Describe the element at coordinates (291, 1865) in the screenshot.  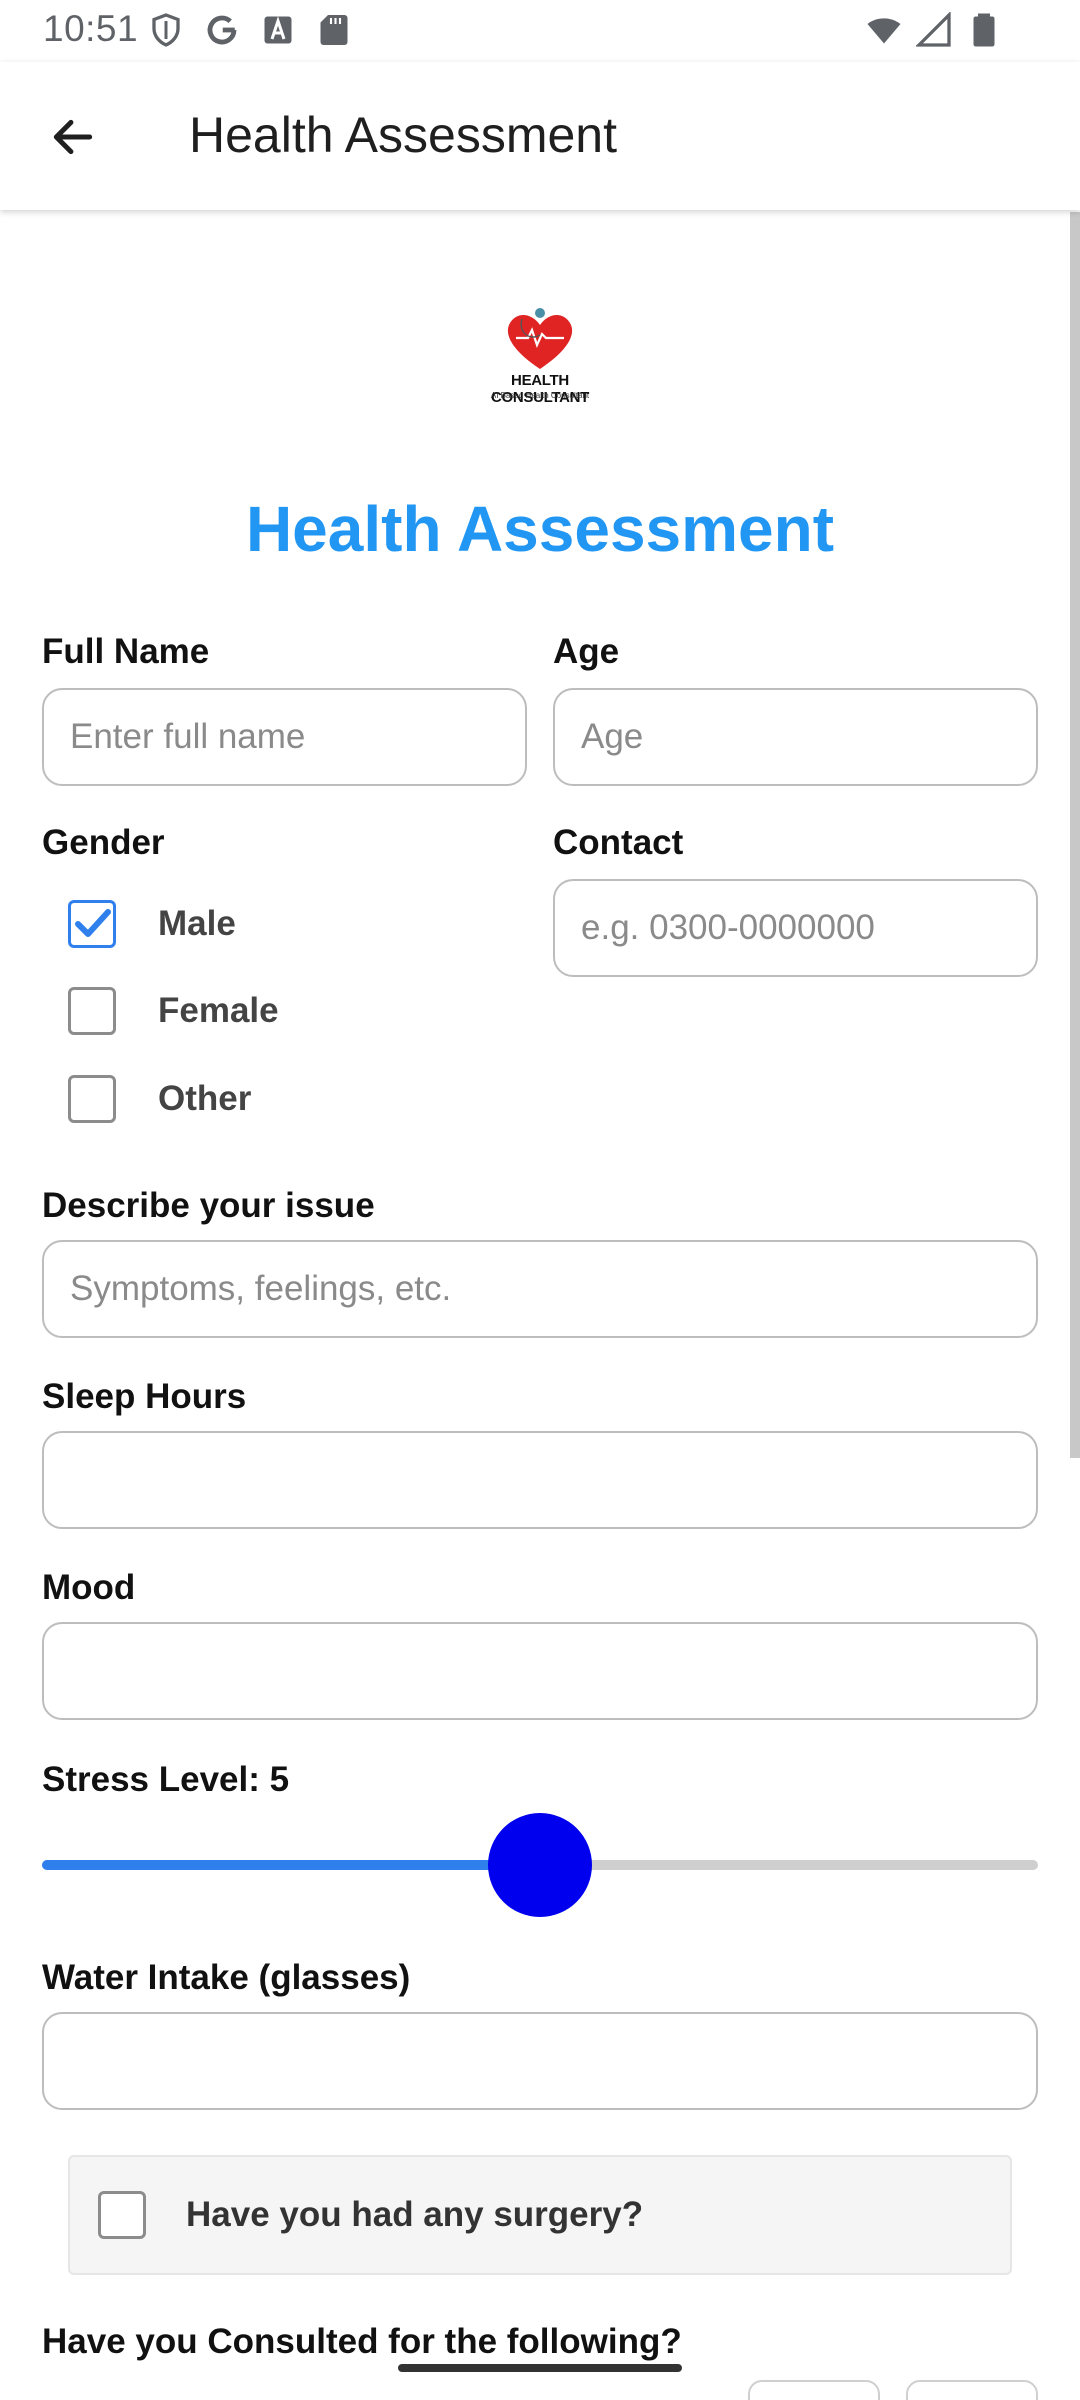
I see `stress-slider-fill` at that location.